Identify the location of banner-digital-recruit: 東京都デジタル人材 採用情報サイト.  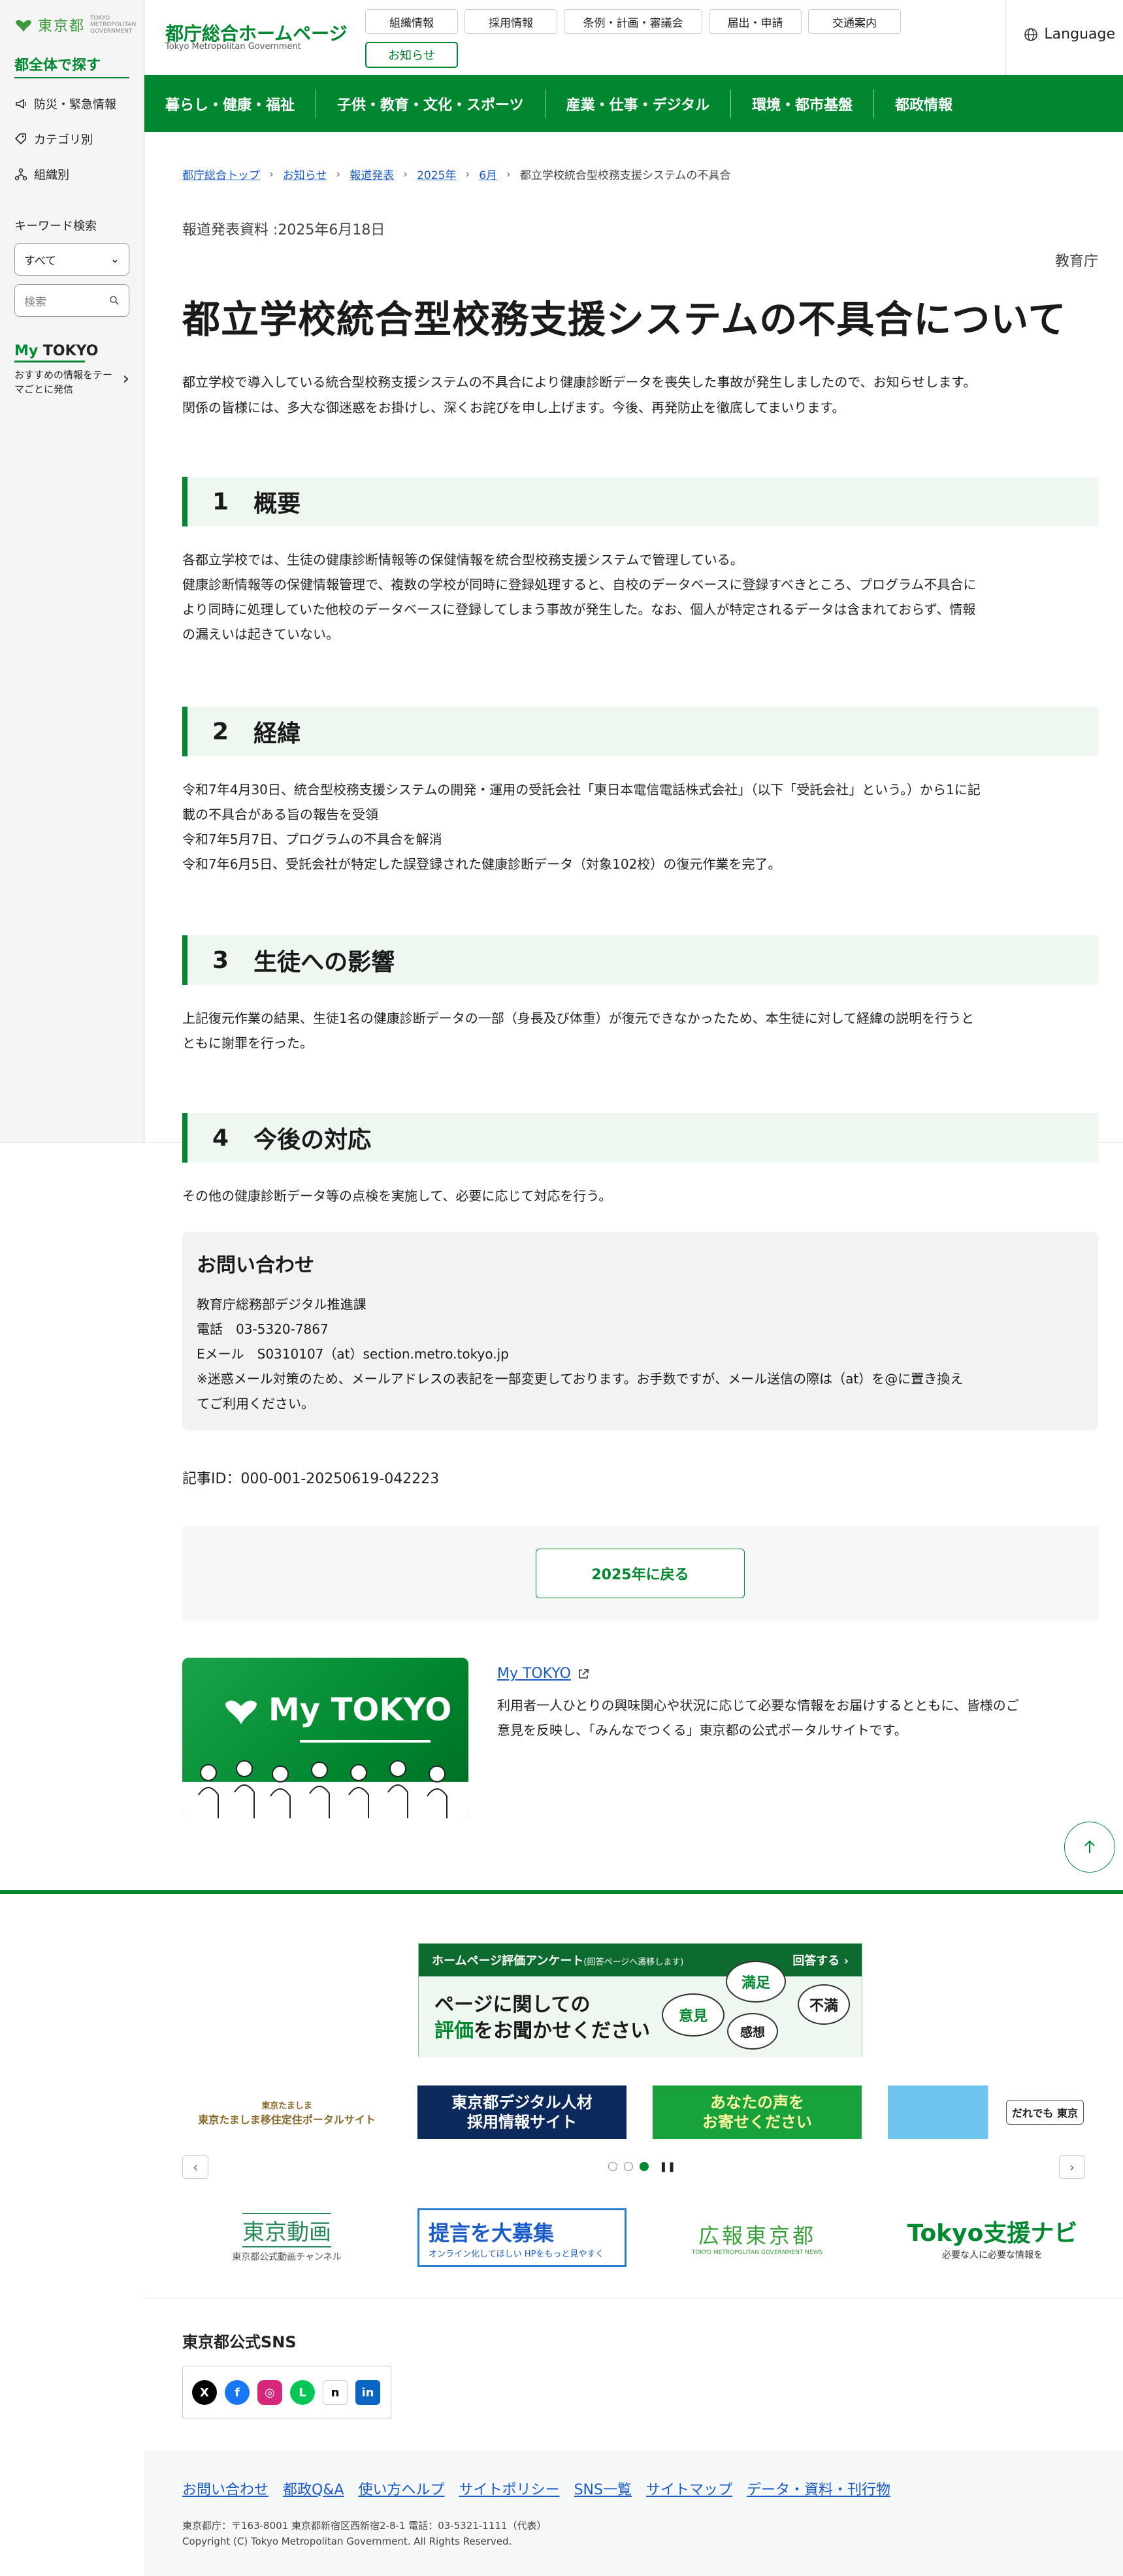
(522, 2112).